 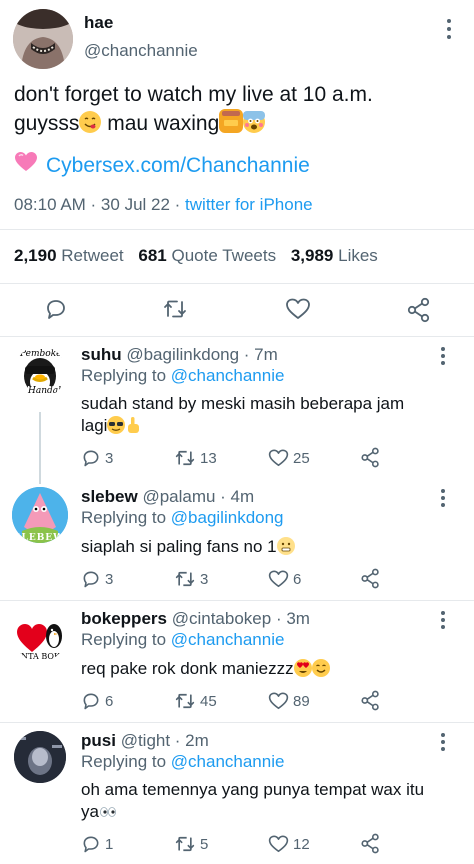 I want to click on tweet-text-line-2: guysss mau waxing, so click(x=239, y=123).